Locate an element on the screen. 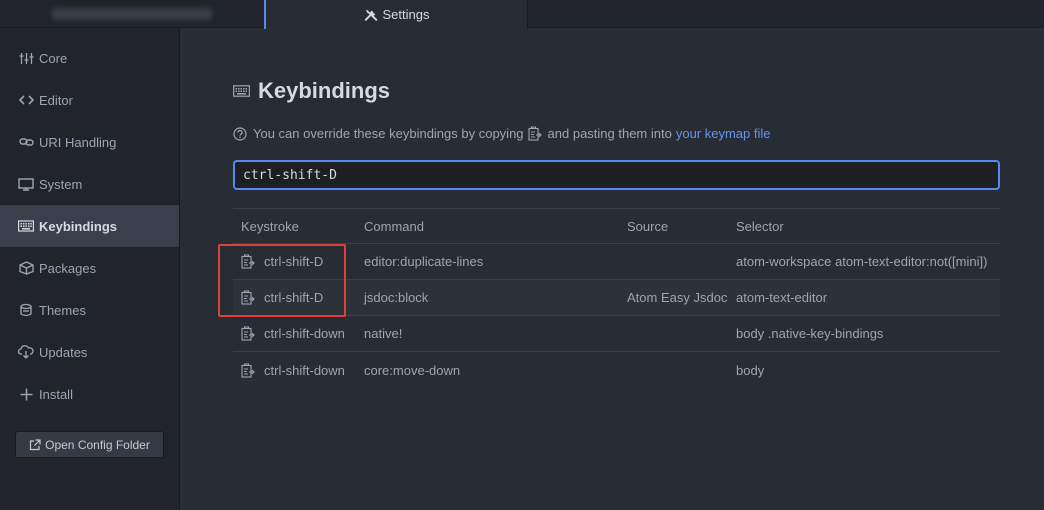  column-header-source: Source is located at coordinates (647, 226).